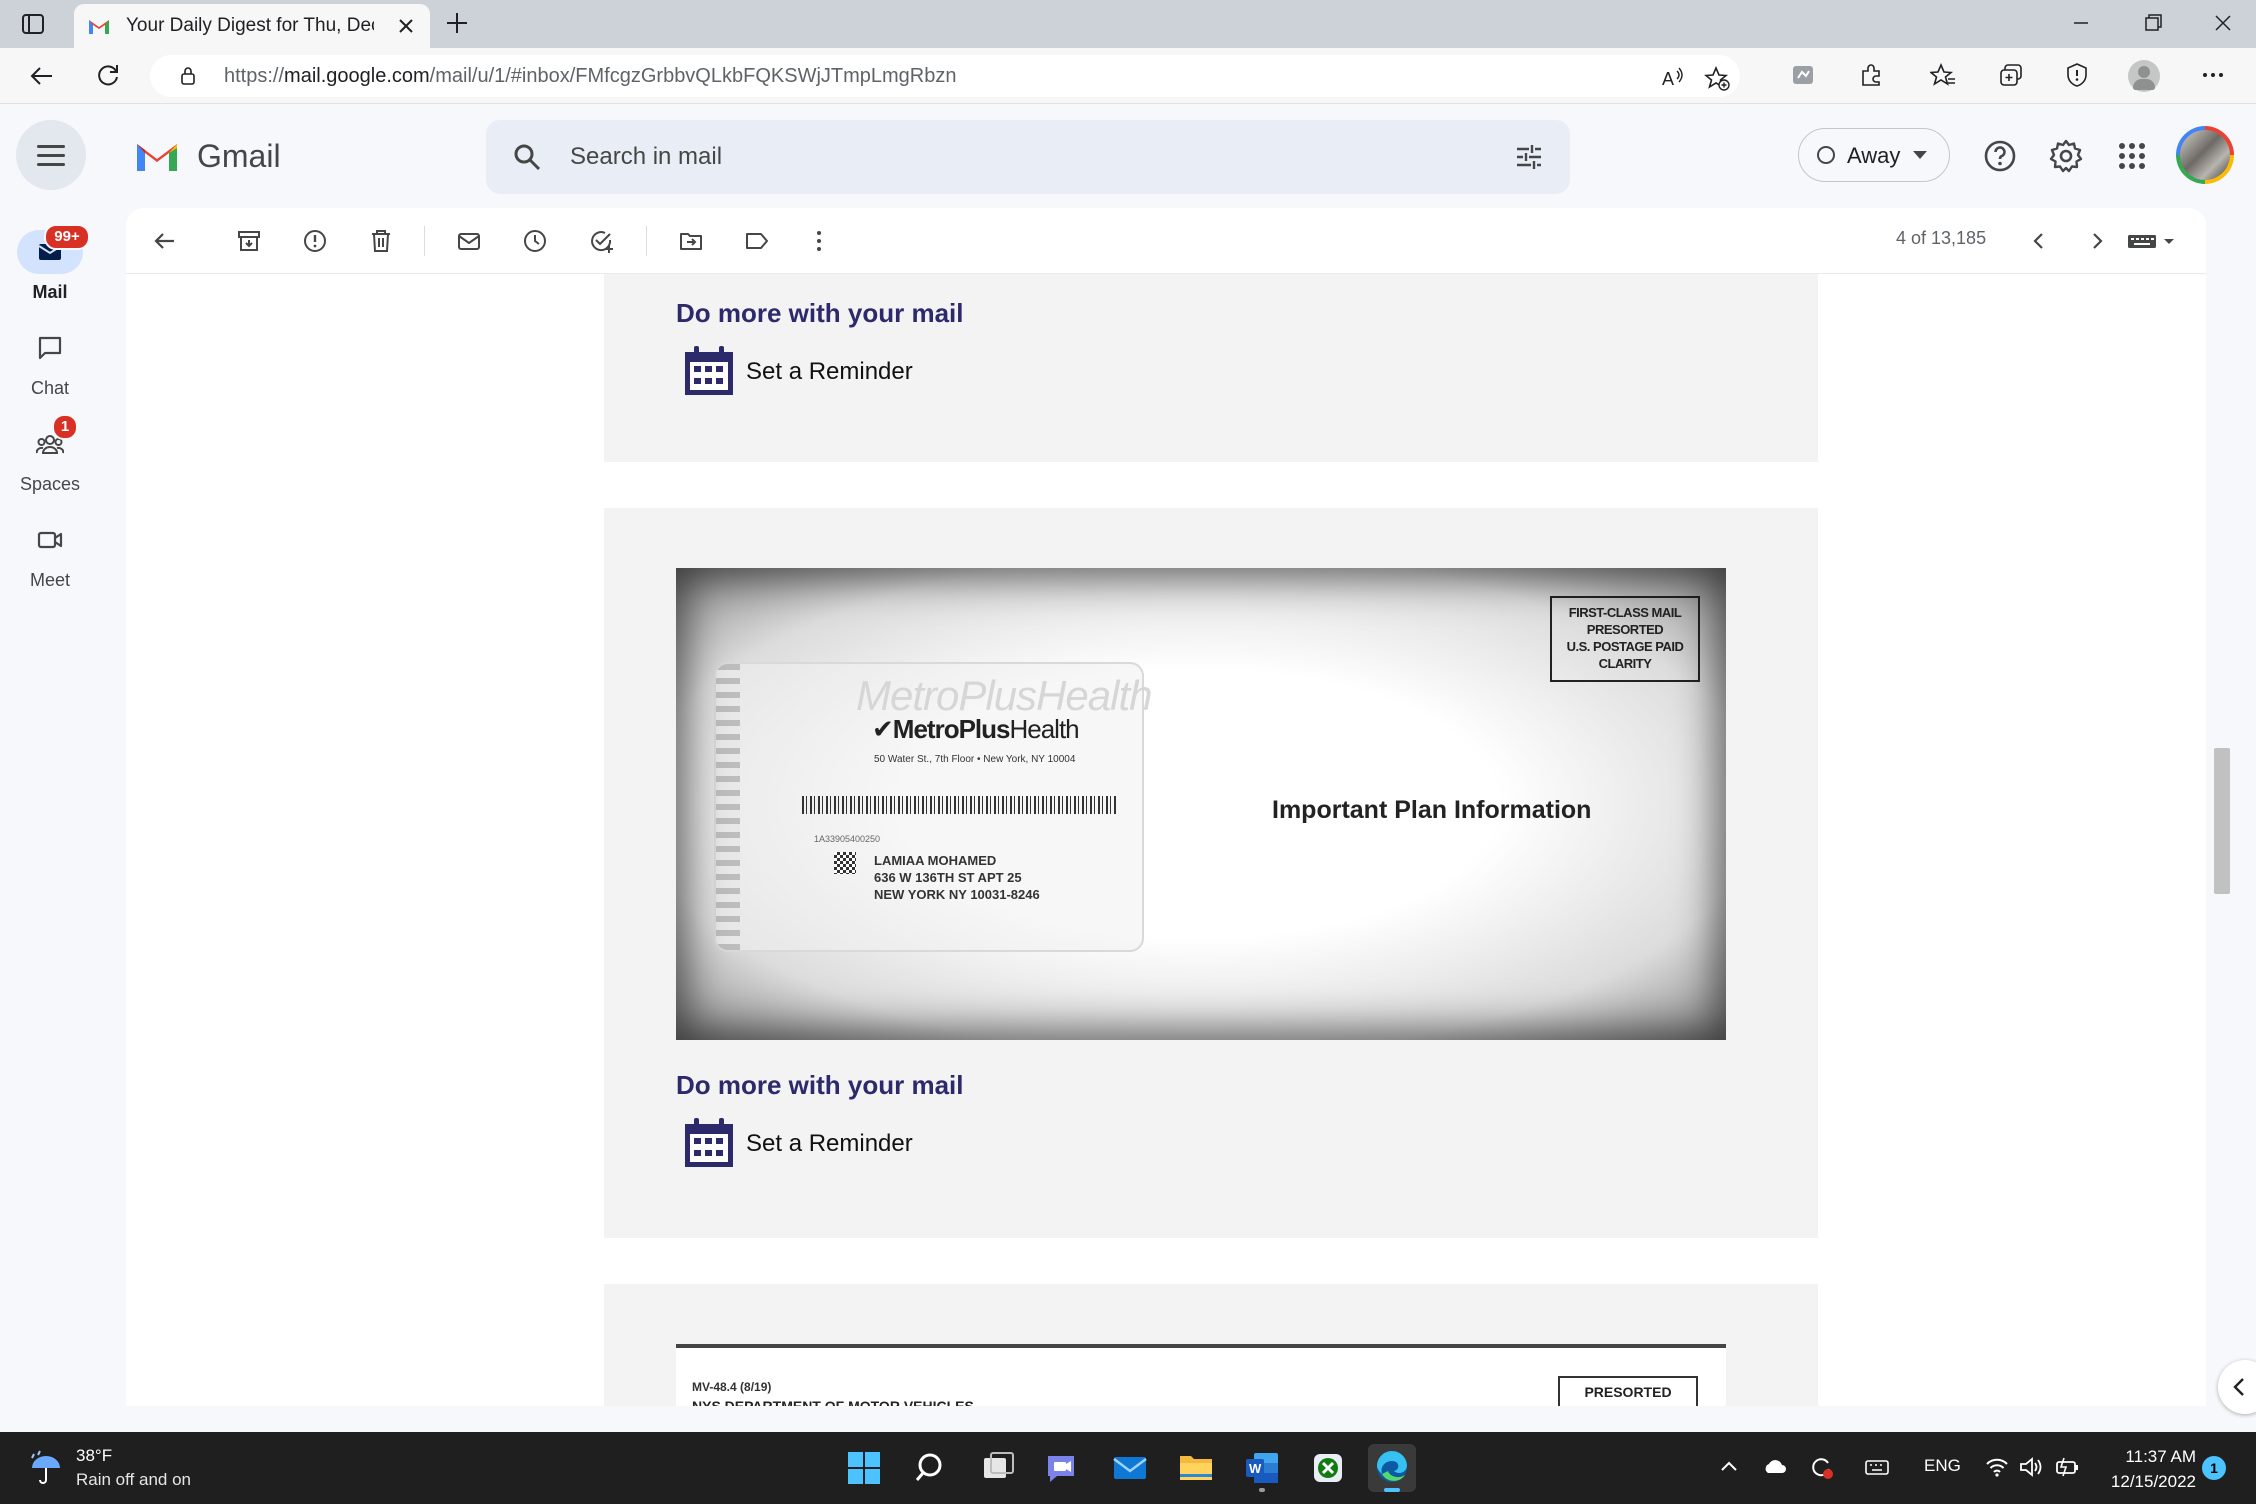  Describe the element at coordinates (998, 1468) in the screenshot. I see `task-view-button` at that location.